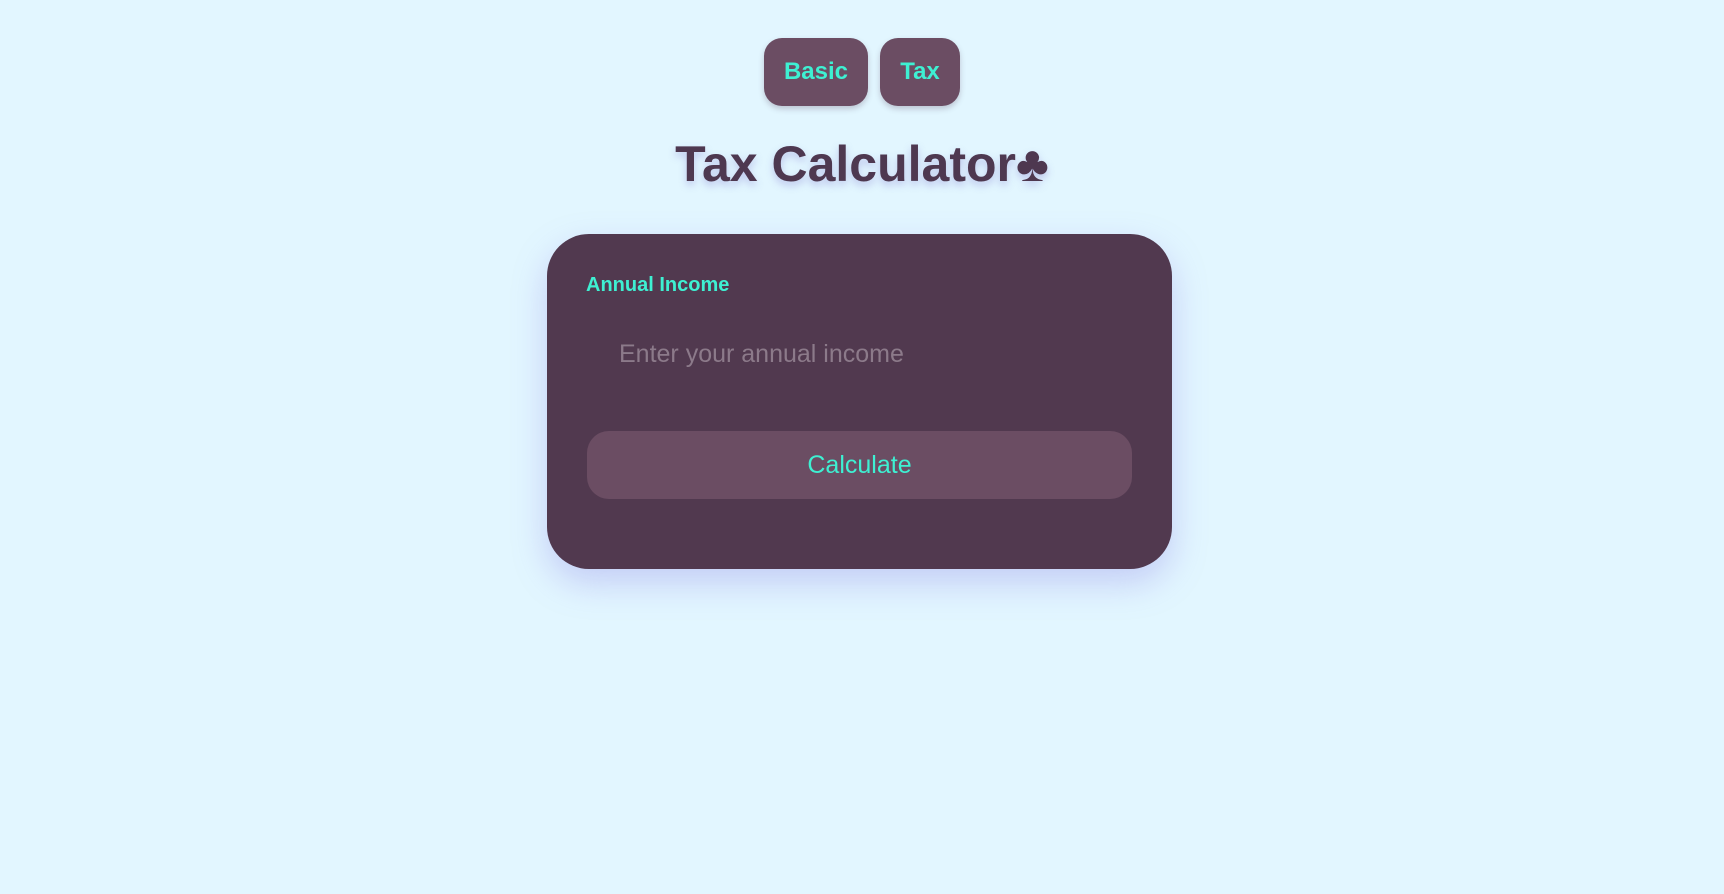  I want to click on annual-income-input, so click(859, 354).